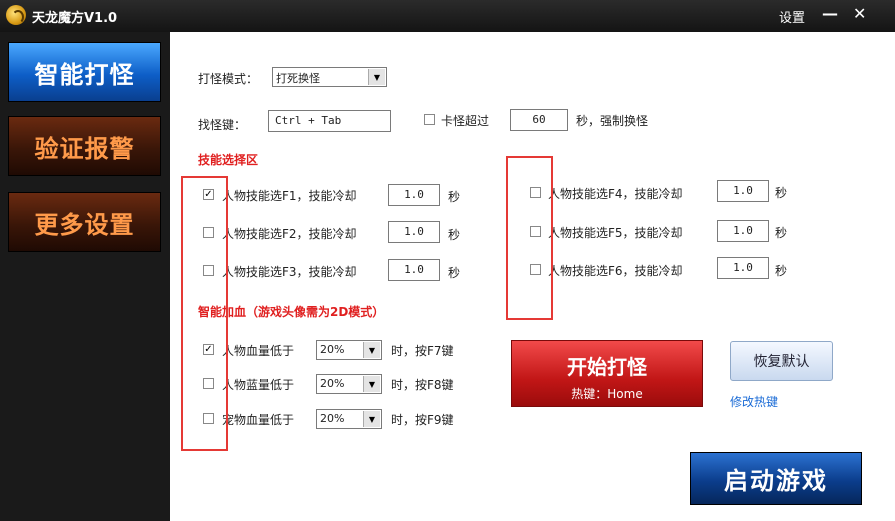 The height and width of the screenshot is (521, 895). What do you see at coordinates (447, 16) in the screenshot?
I see `title-bar: 天龙魔方V1.0 设置 — ✕` at bounding box center [447, 16].